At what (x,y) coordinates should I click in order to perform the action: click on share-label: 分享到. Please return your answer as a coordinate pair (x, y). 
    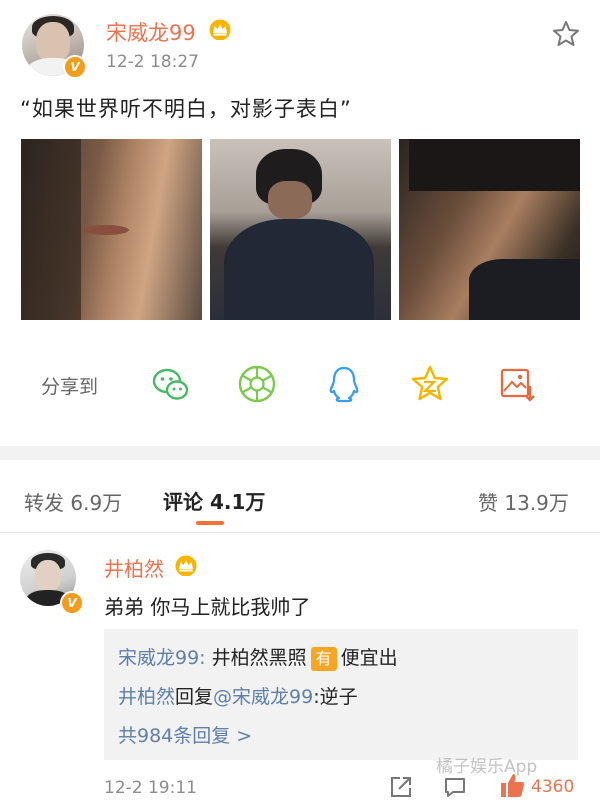
    Looking at the image, I should click on (70, 387).